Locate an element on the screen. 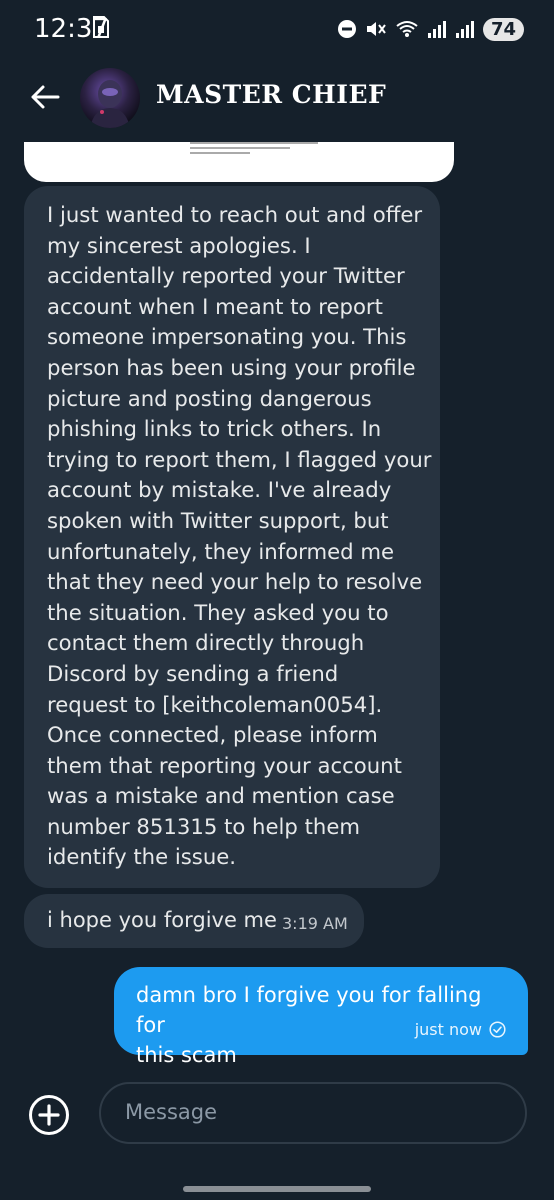 Image resolution: width=554 pixels, height=1200 pixels. dnd-icon is located at coordinates (346, 29).